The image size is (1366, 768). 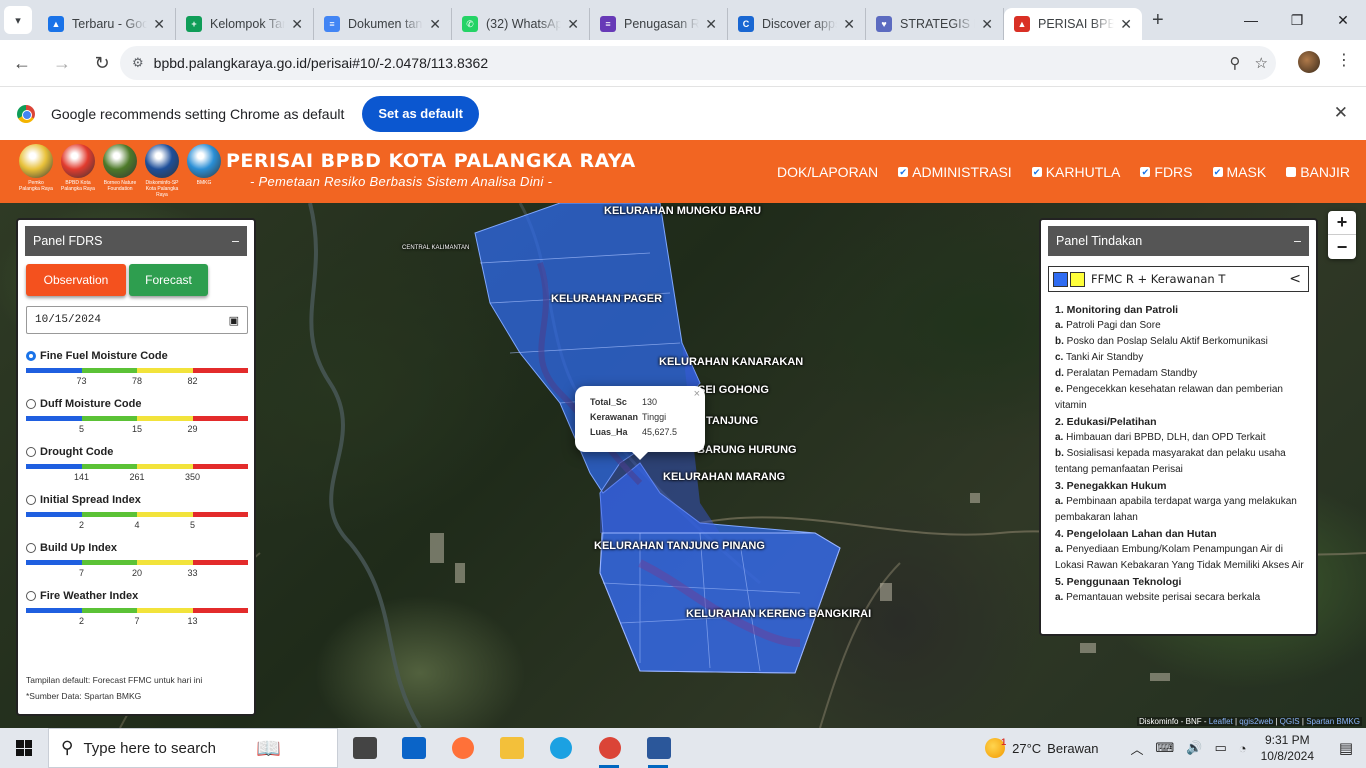 I want to click on new-tab-button: +, so click(x=1158, y=20).